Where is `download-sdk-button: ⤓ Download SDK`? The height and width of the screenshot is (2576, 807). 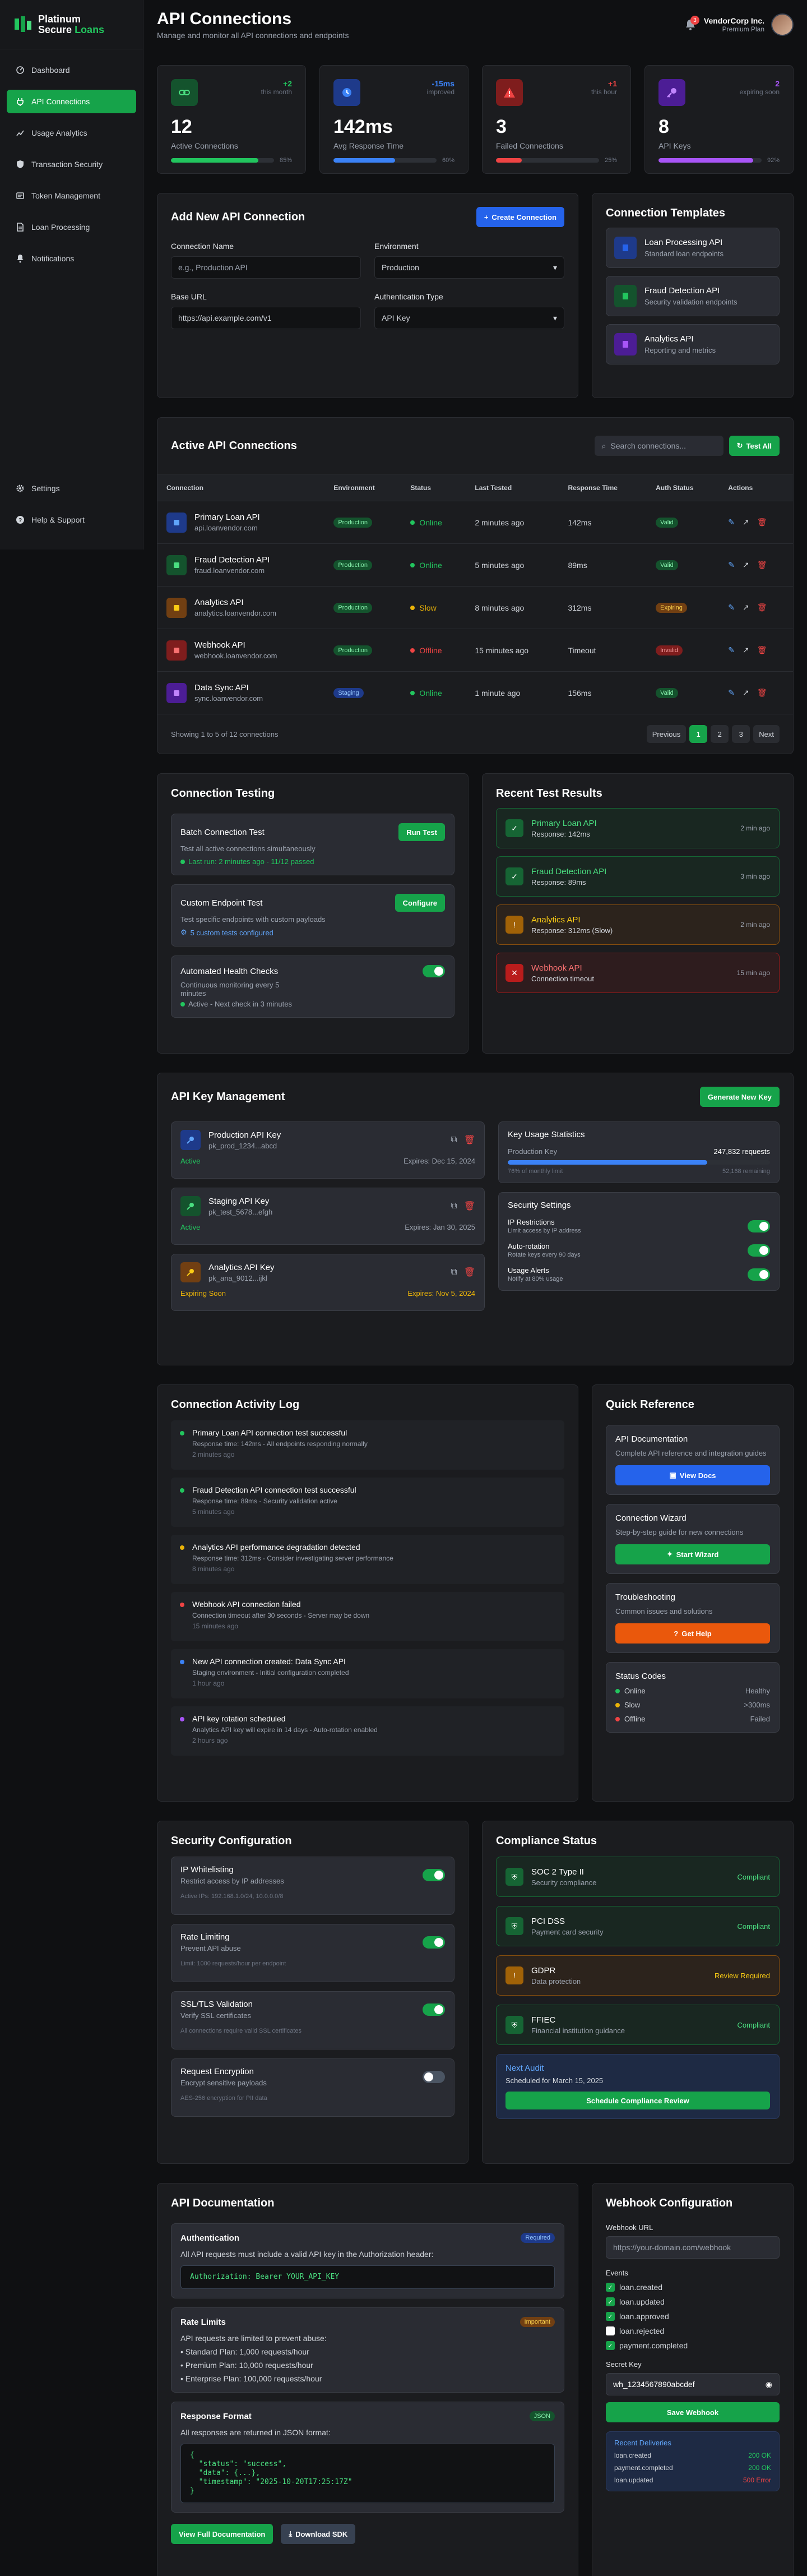 download-sdk-button: ⤓ Download SDK is located at coordinates (318, 2534).